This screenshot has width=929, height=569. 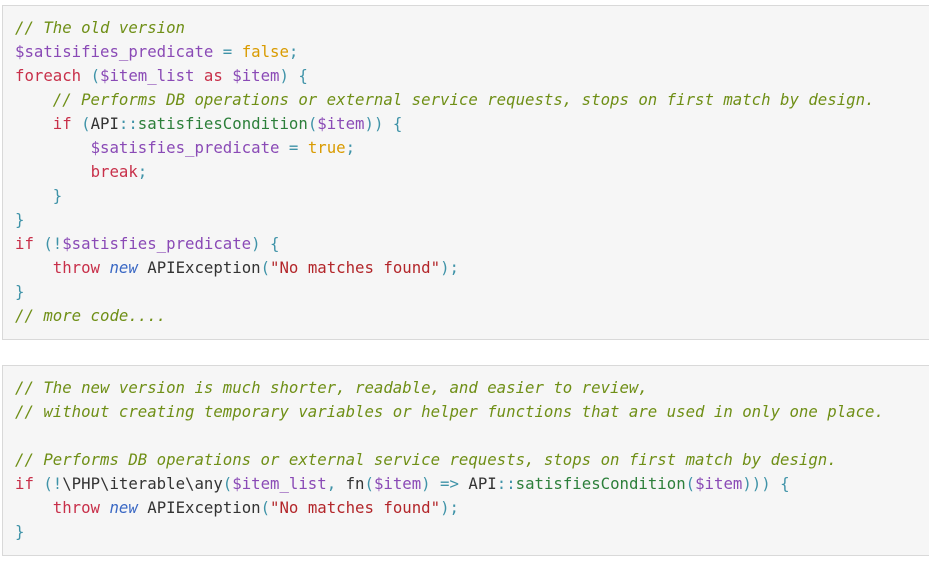 I want to click on code-token-kw: foreach, so click(x=48, y=75).